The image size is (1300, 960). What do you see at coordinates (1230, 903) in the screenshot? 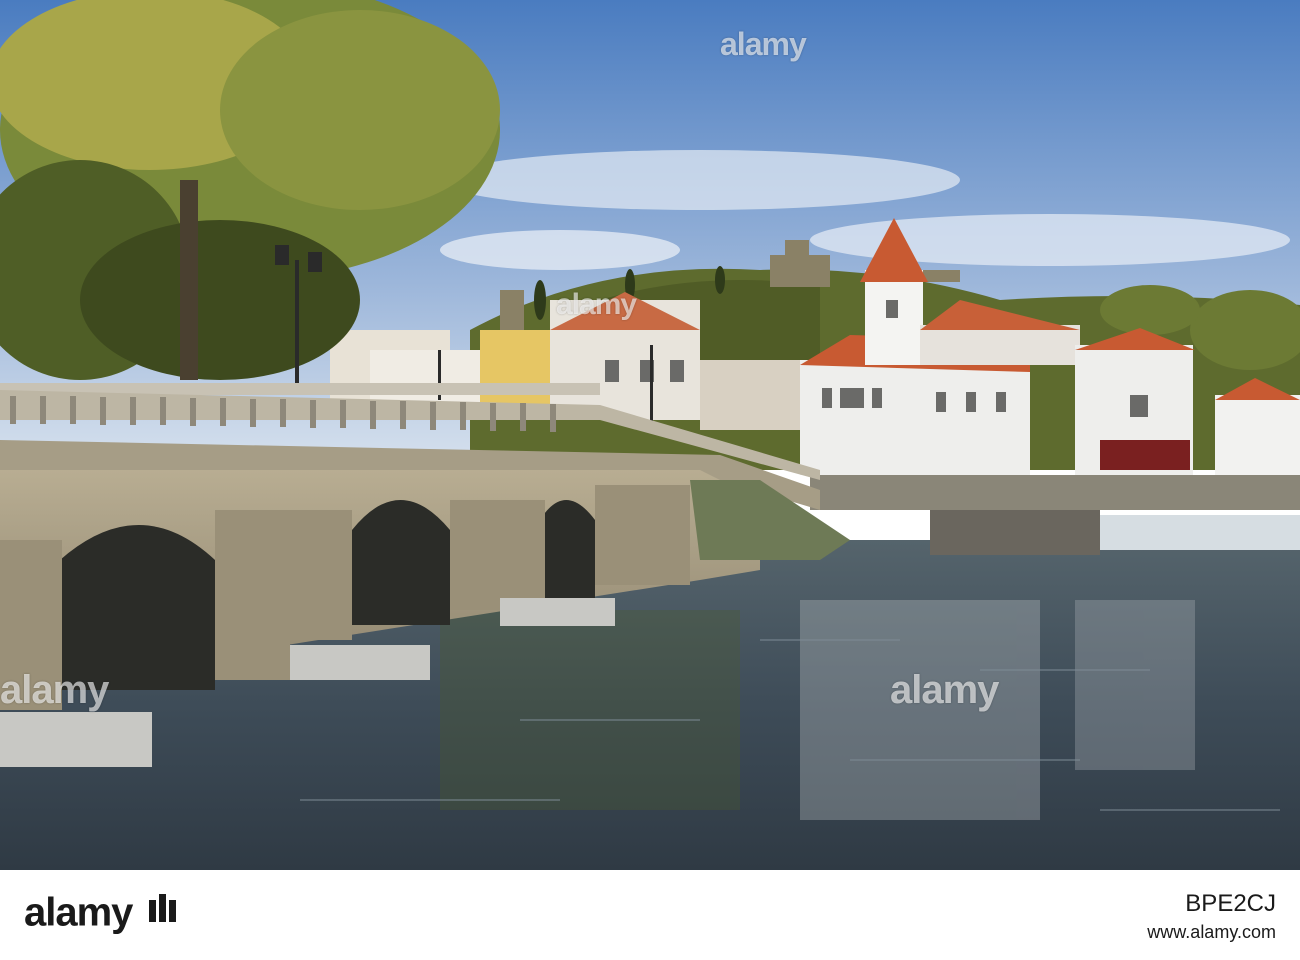
I see `image-id: BPE2CJ` at bounding box center [1230, 903].